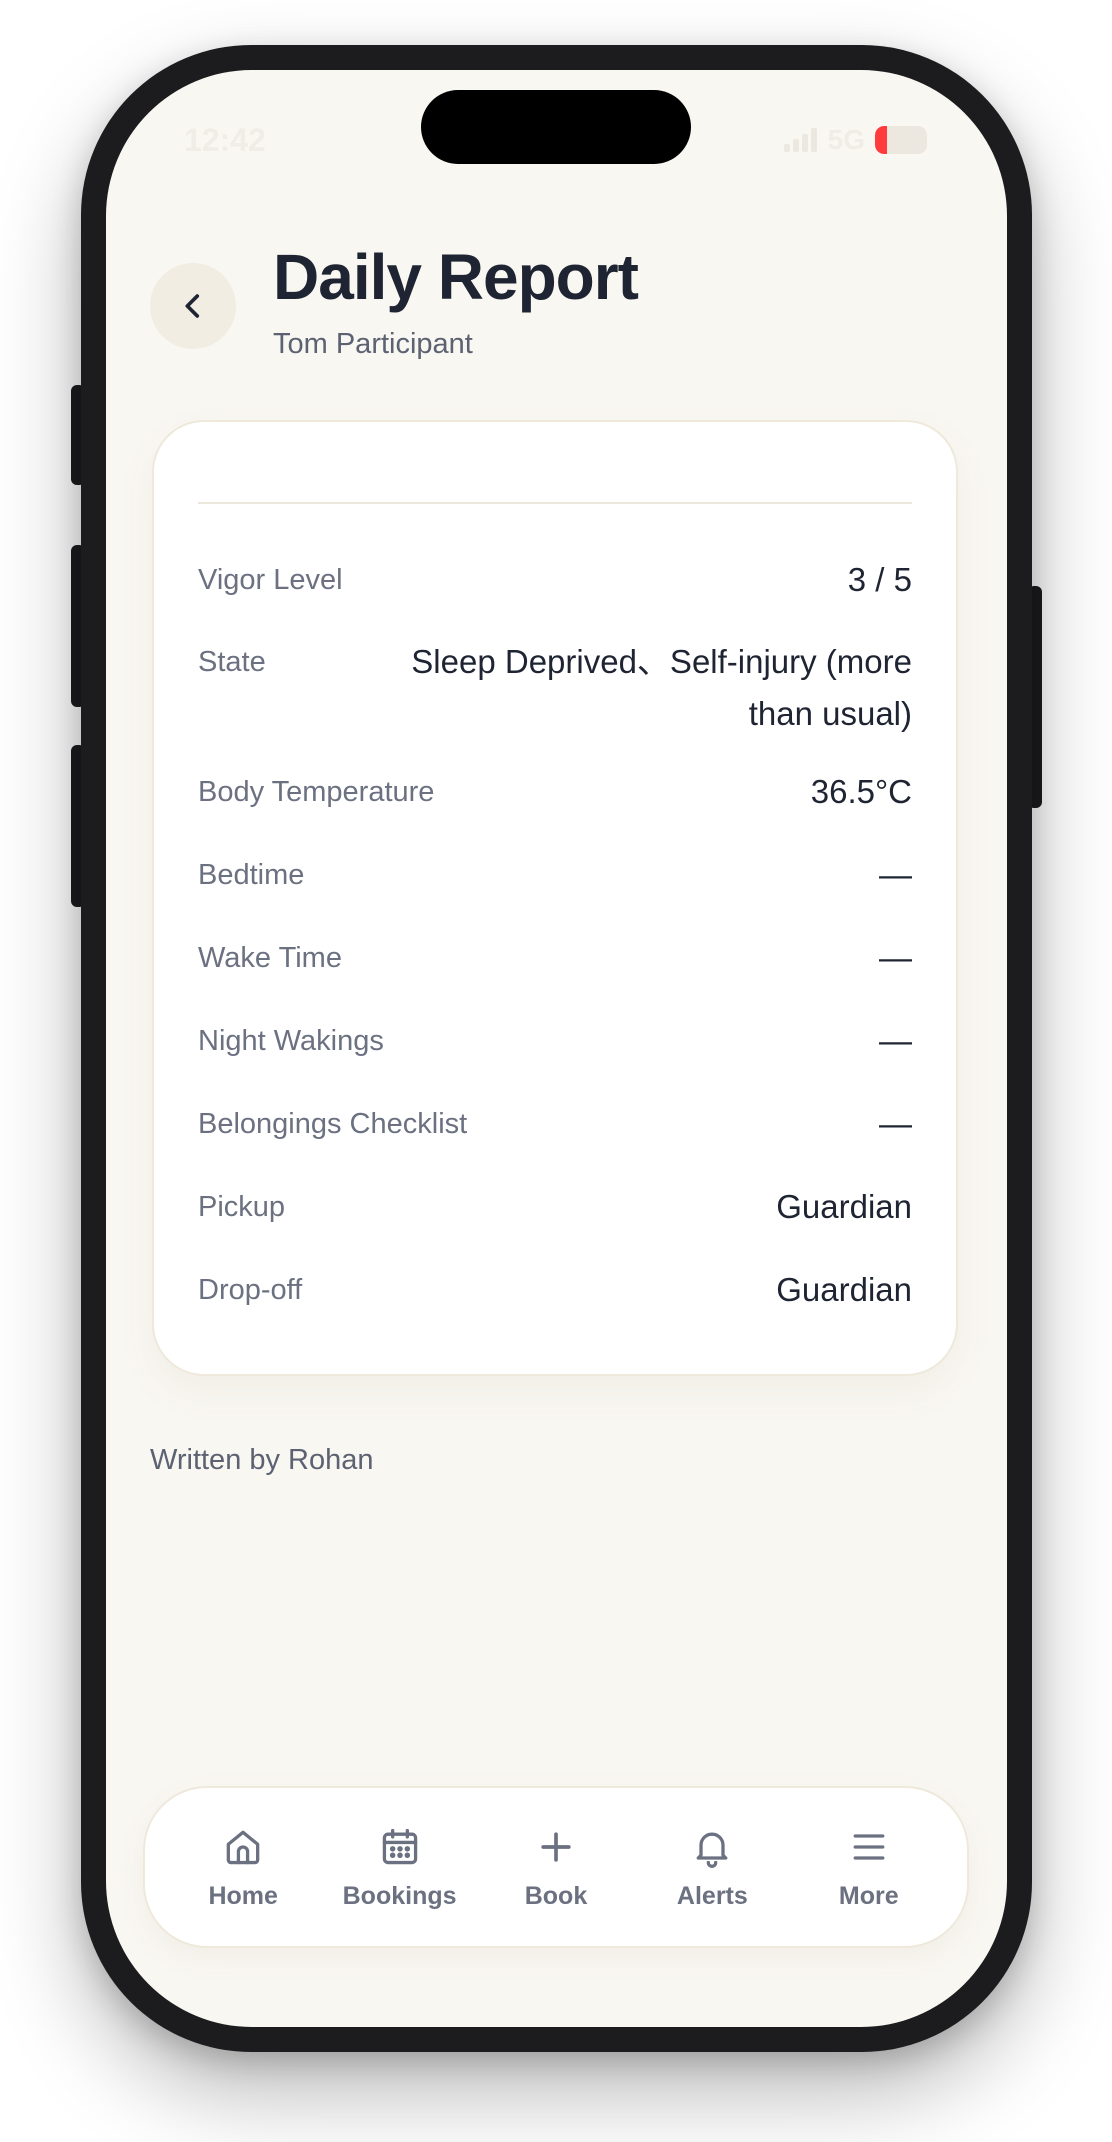 The height and width of the screenshot is (2142, 1112). I want to click on menu-icon, so click(869, 1847).